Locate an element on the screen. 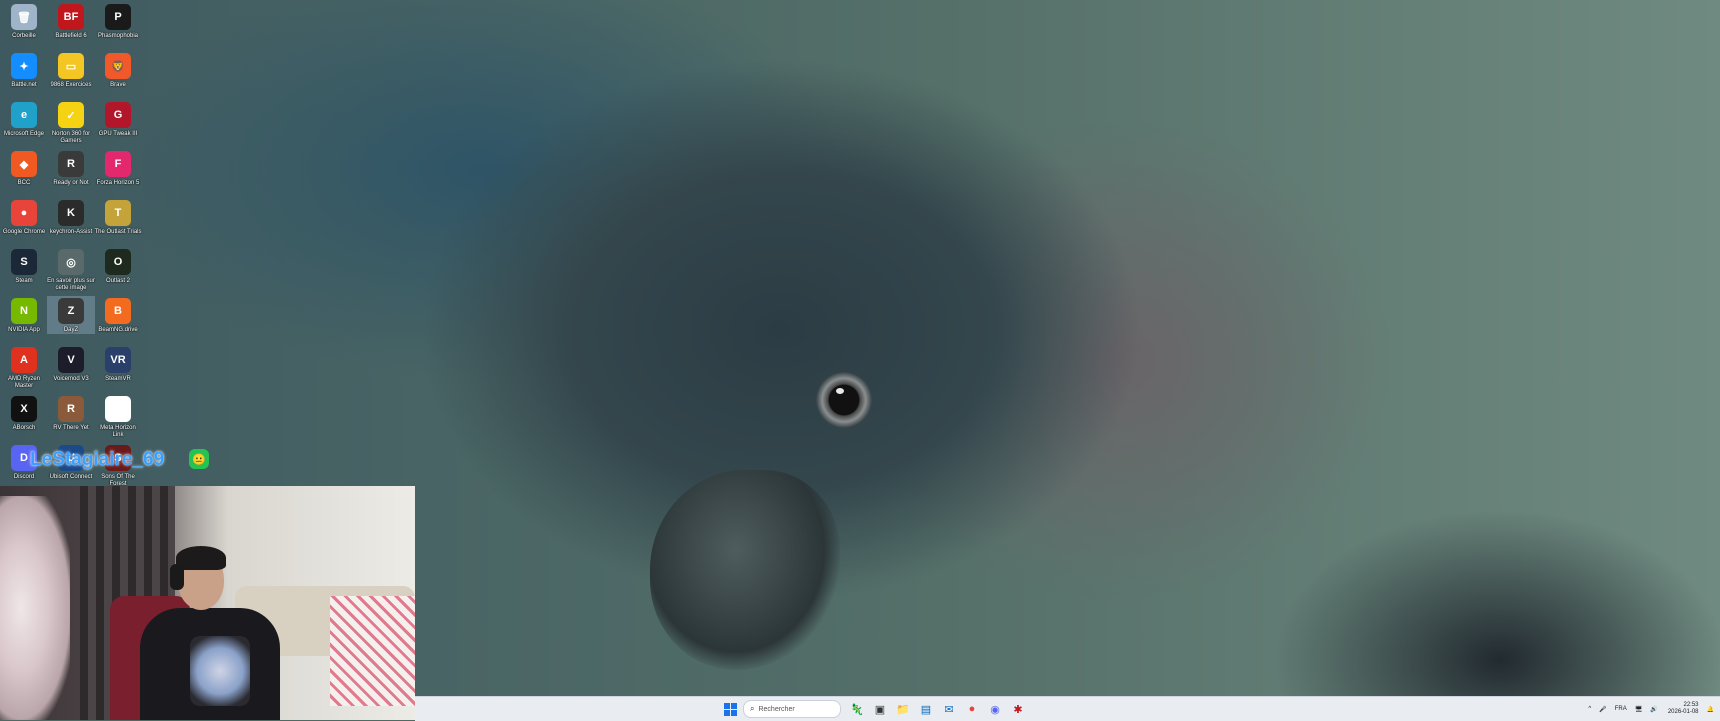  desktop-icon-label: BCC is located at coordinates (24, 183).